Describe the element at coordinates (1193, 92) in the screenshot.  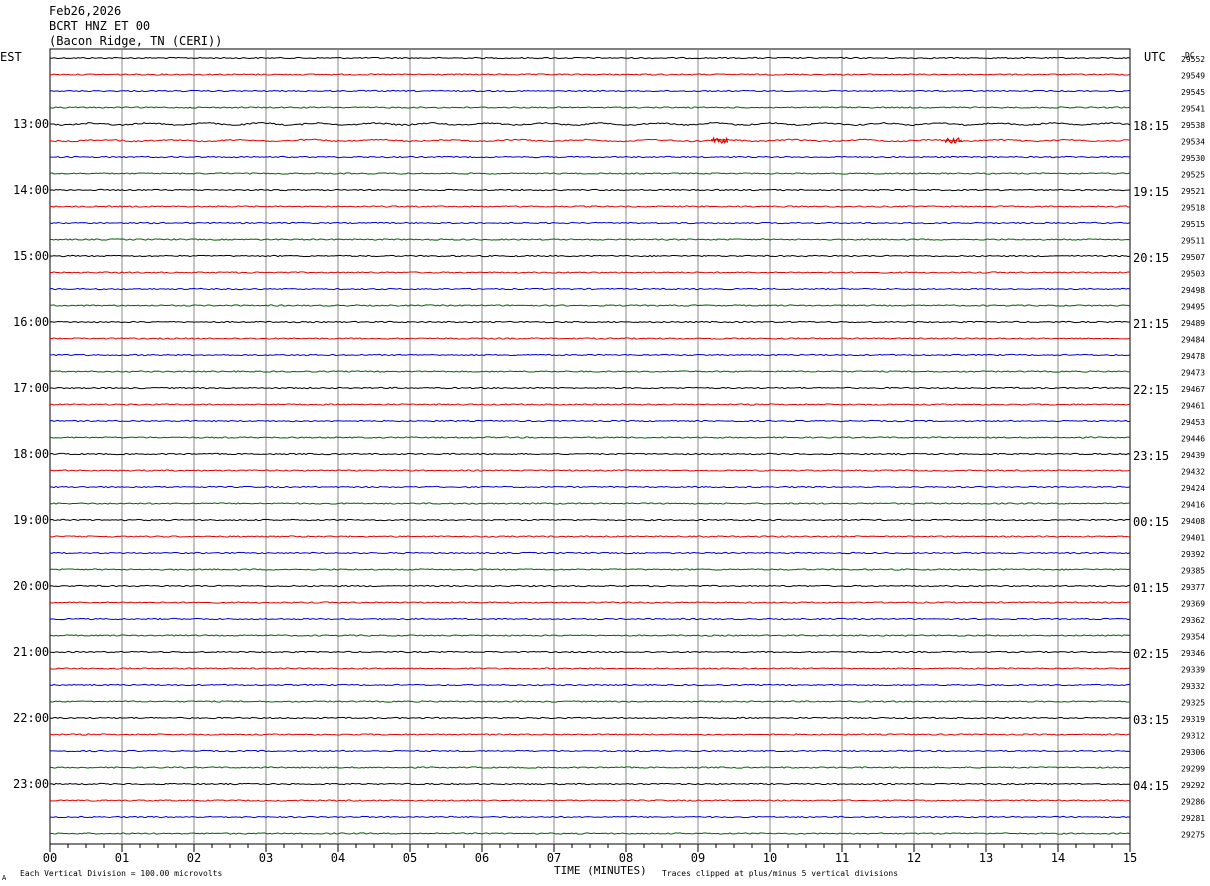
I see `dc-value-label: 29545` at that location.